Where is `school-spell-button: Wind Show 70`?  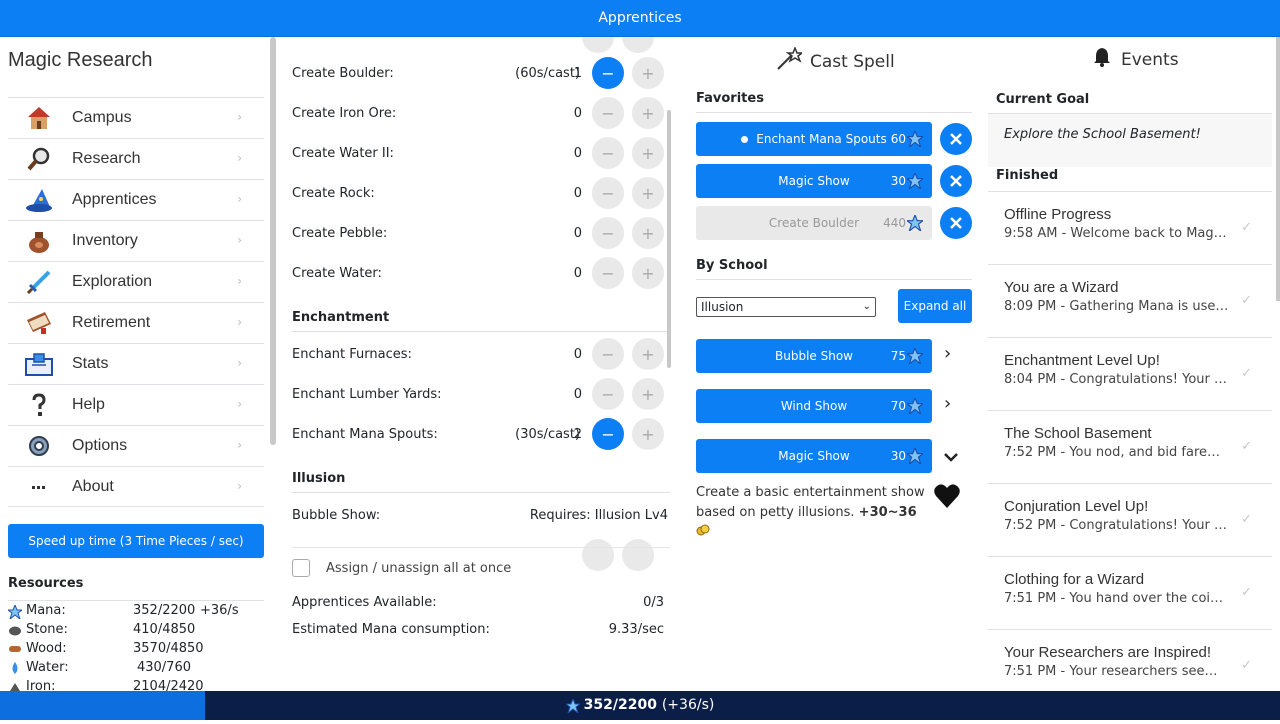
school-spell-button: Wind Show 70 is located at coordinates (814, 406).